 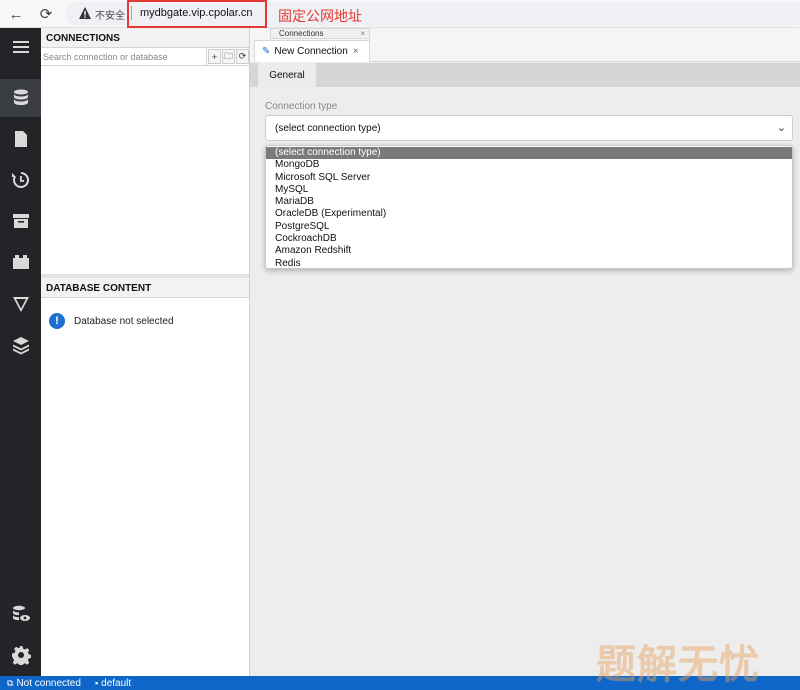 I want to click on cell-data-icon, so click(x=20, y=304).